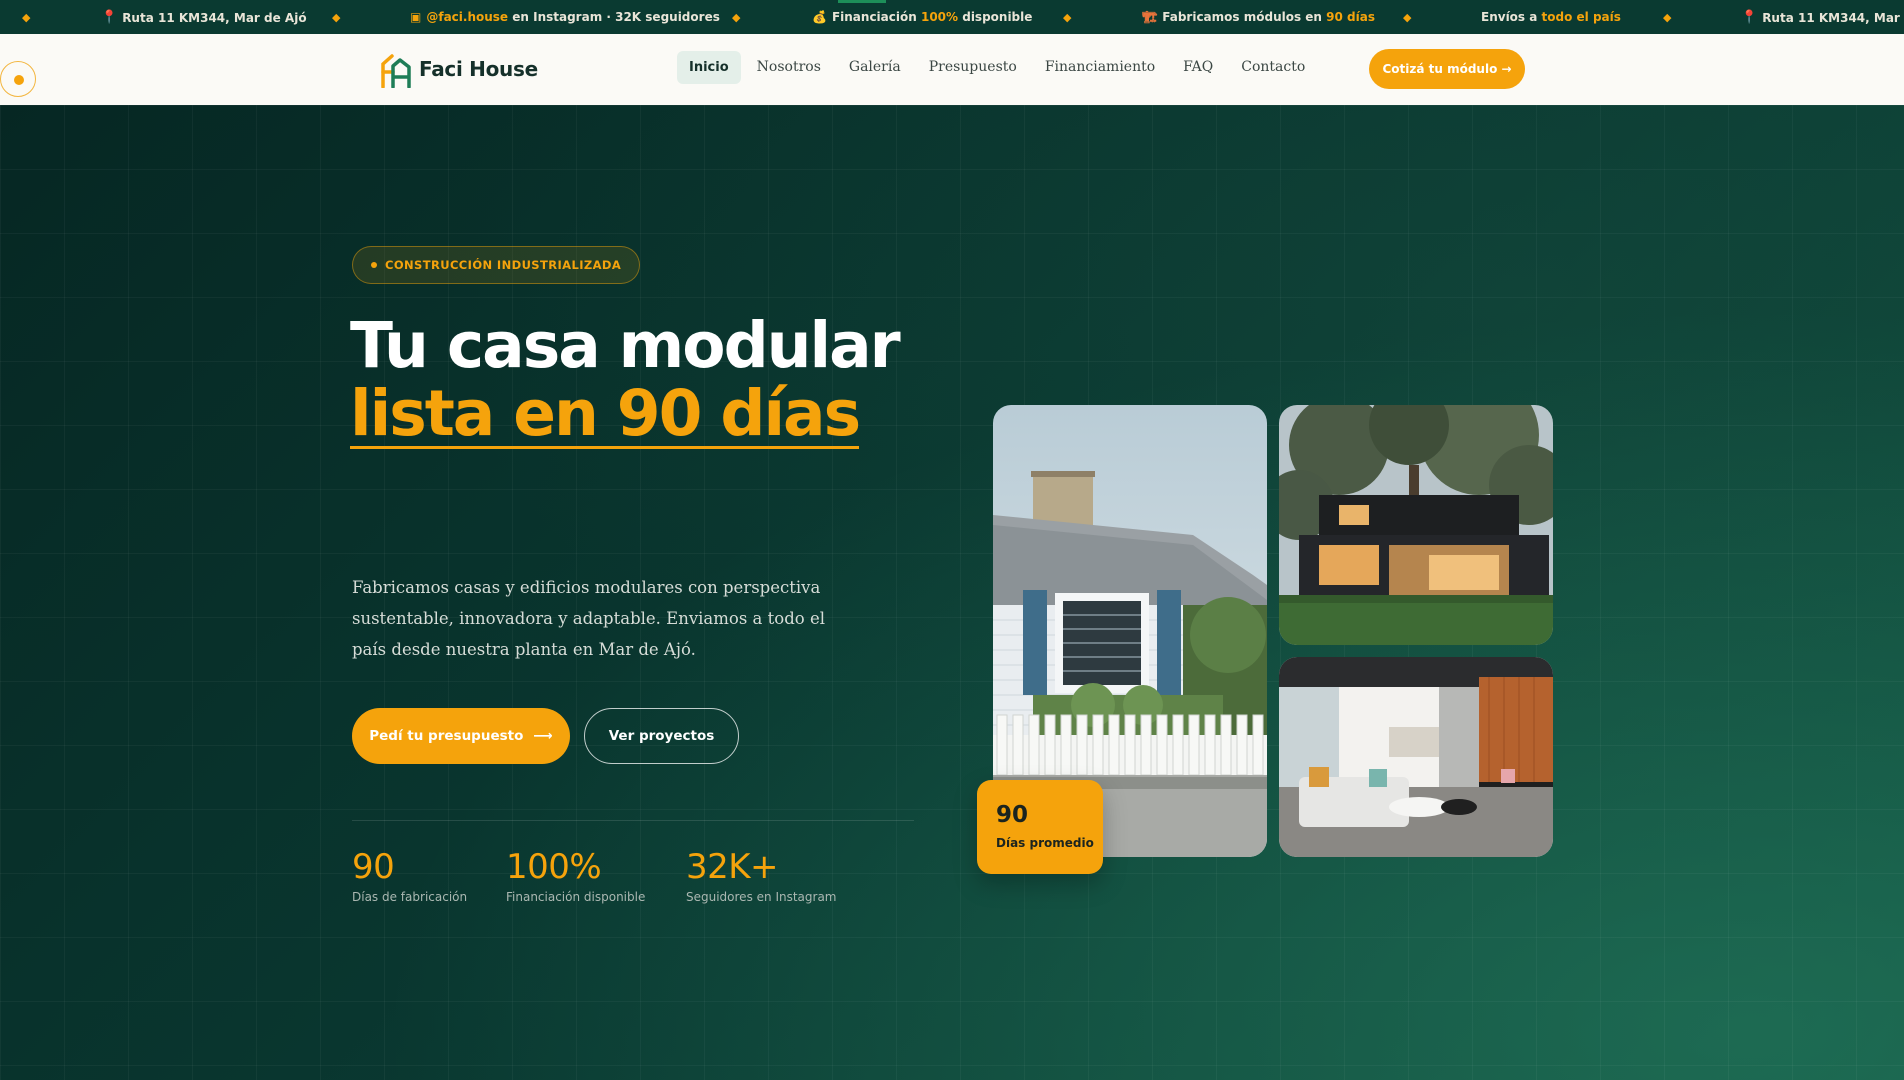 The height and width of the screenshot is (1080, 1904). What do you see at coordinates (761, 897) in the screenshot?
I see `stat-label: Seguidores en Instagram` at bounding box center [761, 897].